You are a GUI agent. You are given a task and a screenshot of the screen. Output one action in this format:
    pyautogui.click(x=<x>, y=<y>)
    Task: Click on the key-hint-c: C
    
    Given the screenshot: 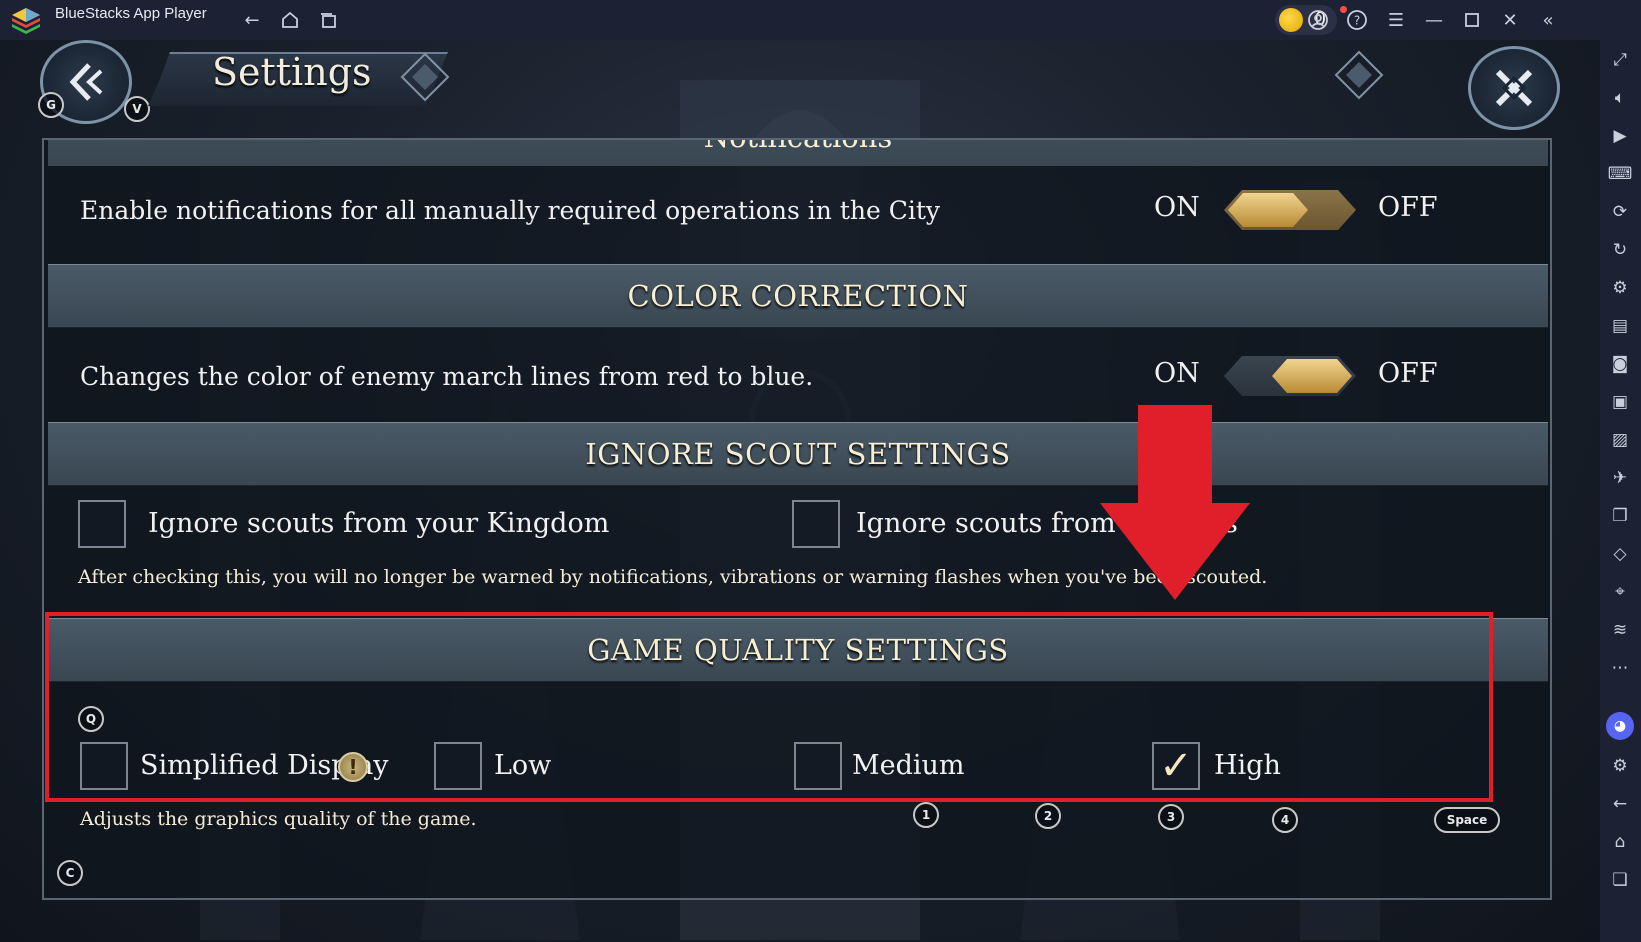 What is the action you would take?
    pyautogui.click(x=70, y=873)
    